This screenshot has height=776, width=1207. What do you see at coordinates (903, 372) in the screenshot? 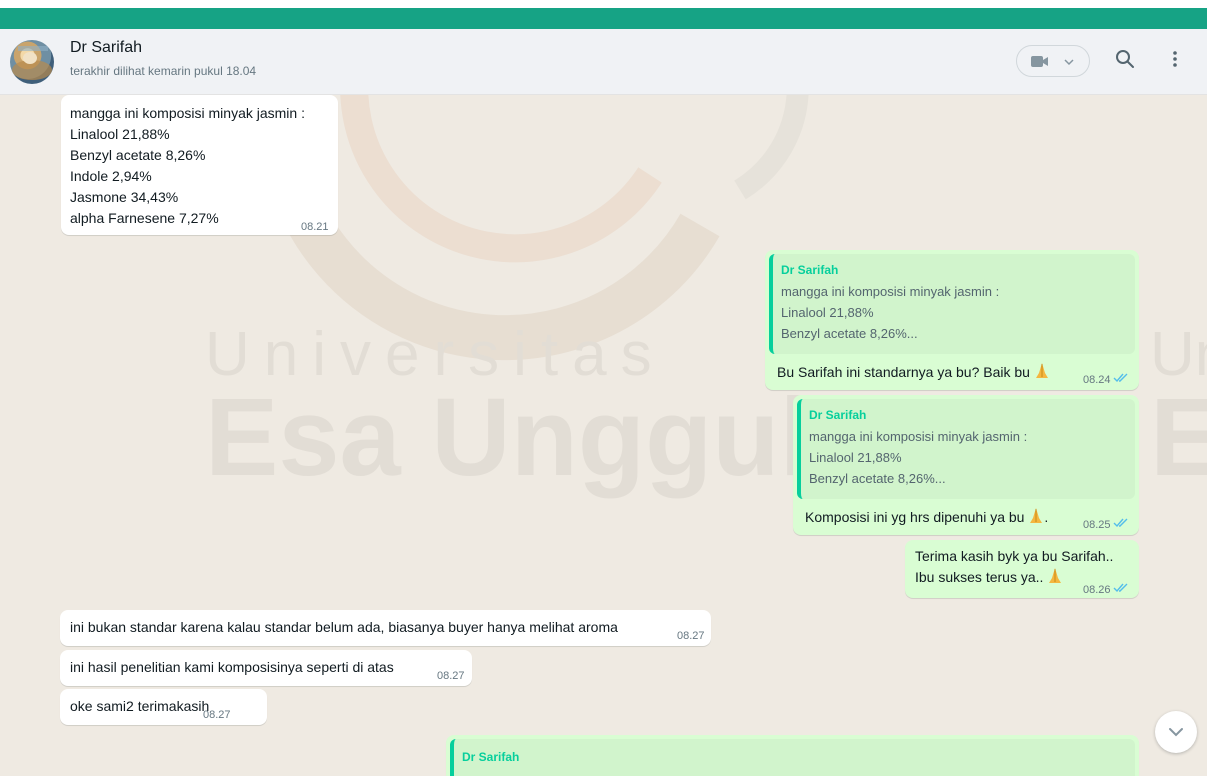
I see `message-text: Bu Sarifah ini standarnya ya bu? Baik bu` at bounding box center [903, 372].